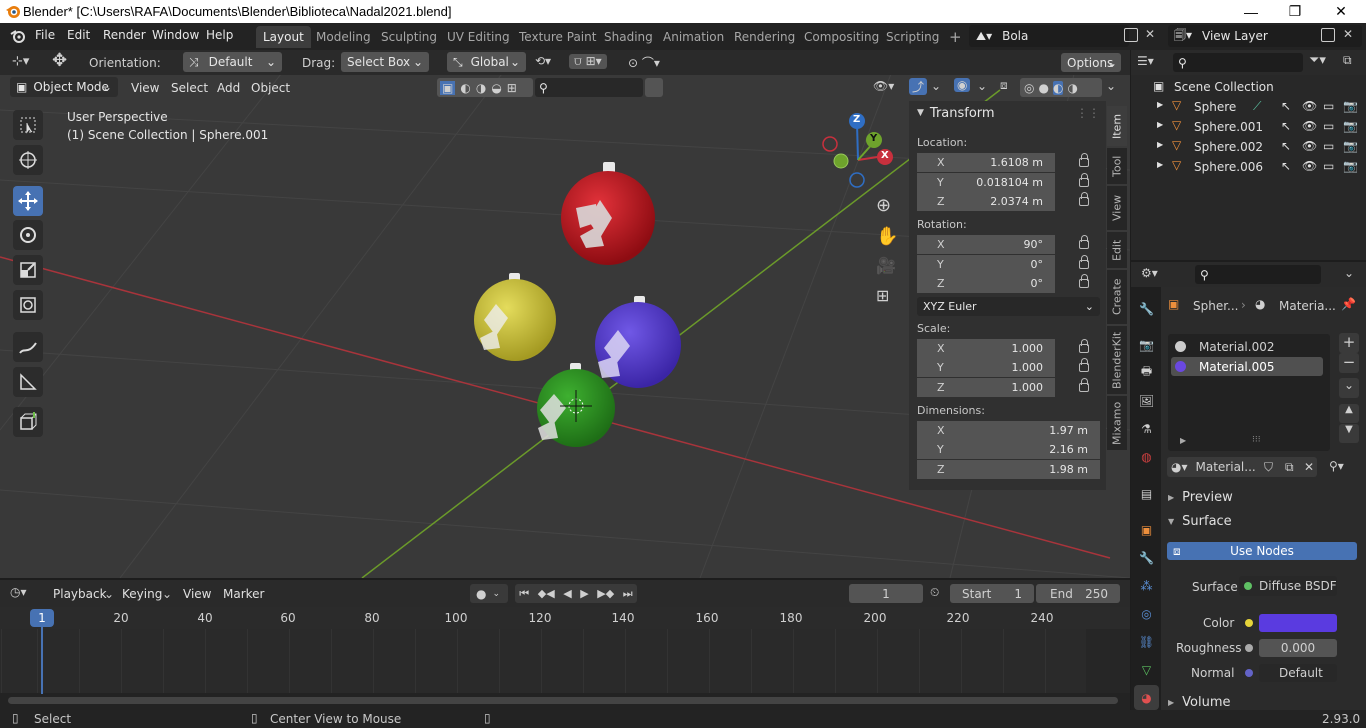  I want to click on outliner-item-sphere-006: ▶ ▽ Sphere.006 ↖ 👁 ▭ 📷, so click(1248, 167).